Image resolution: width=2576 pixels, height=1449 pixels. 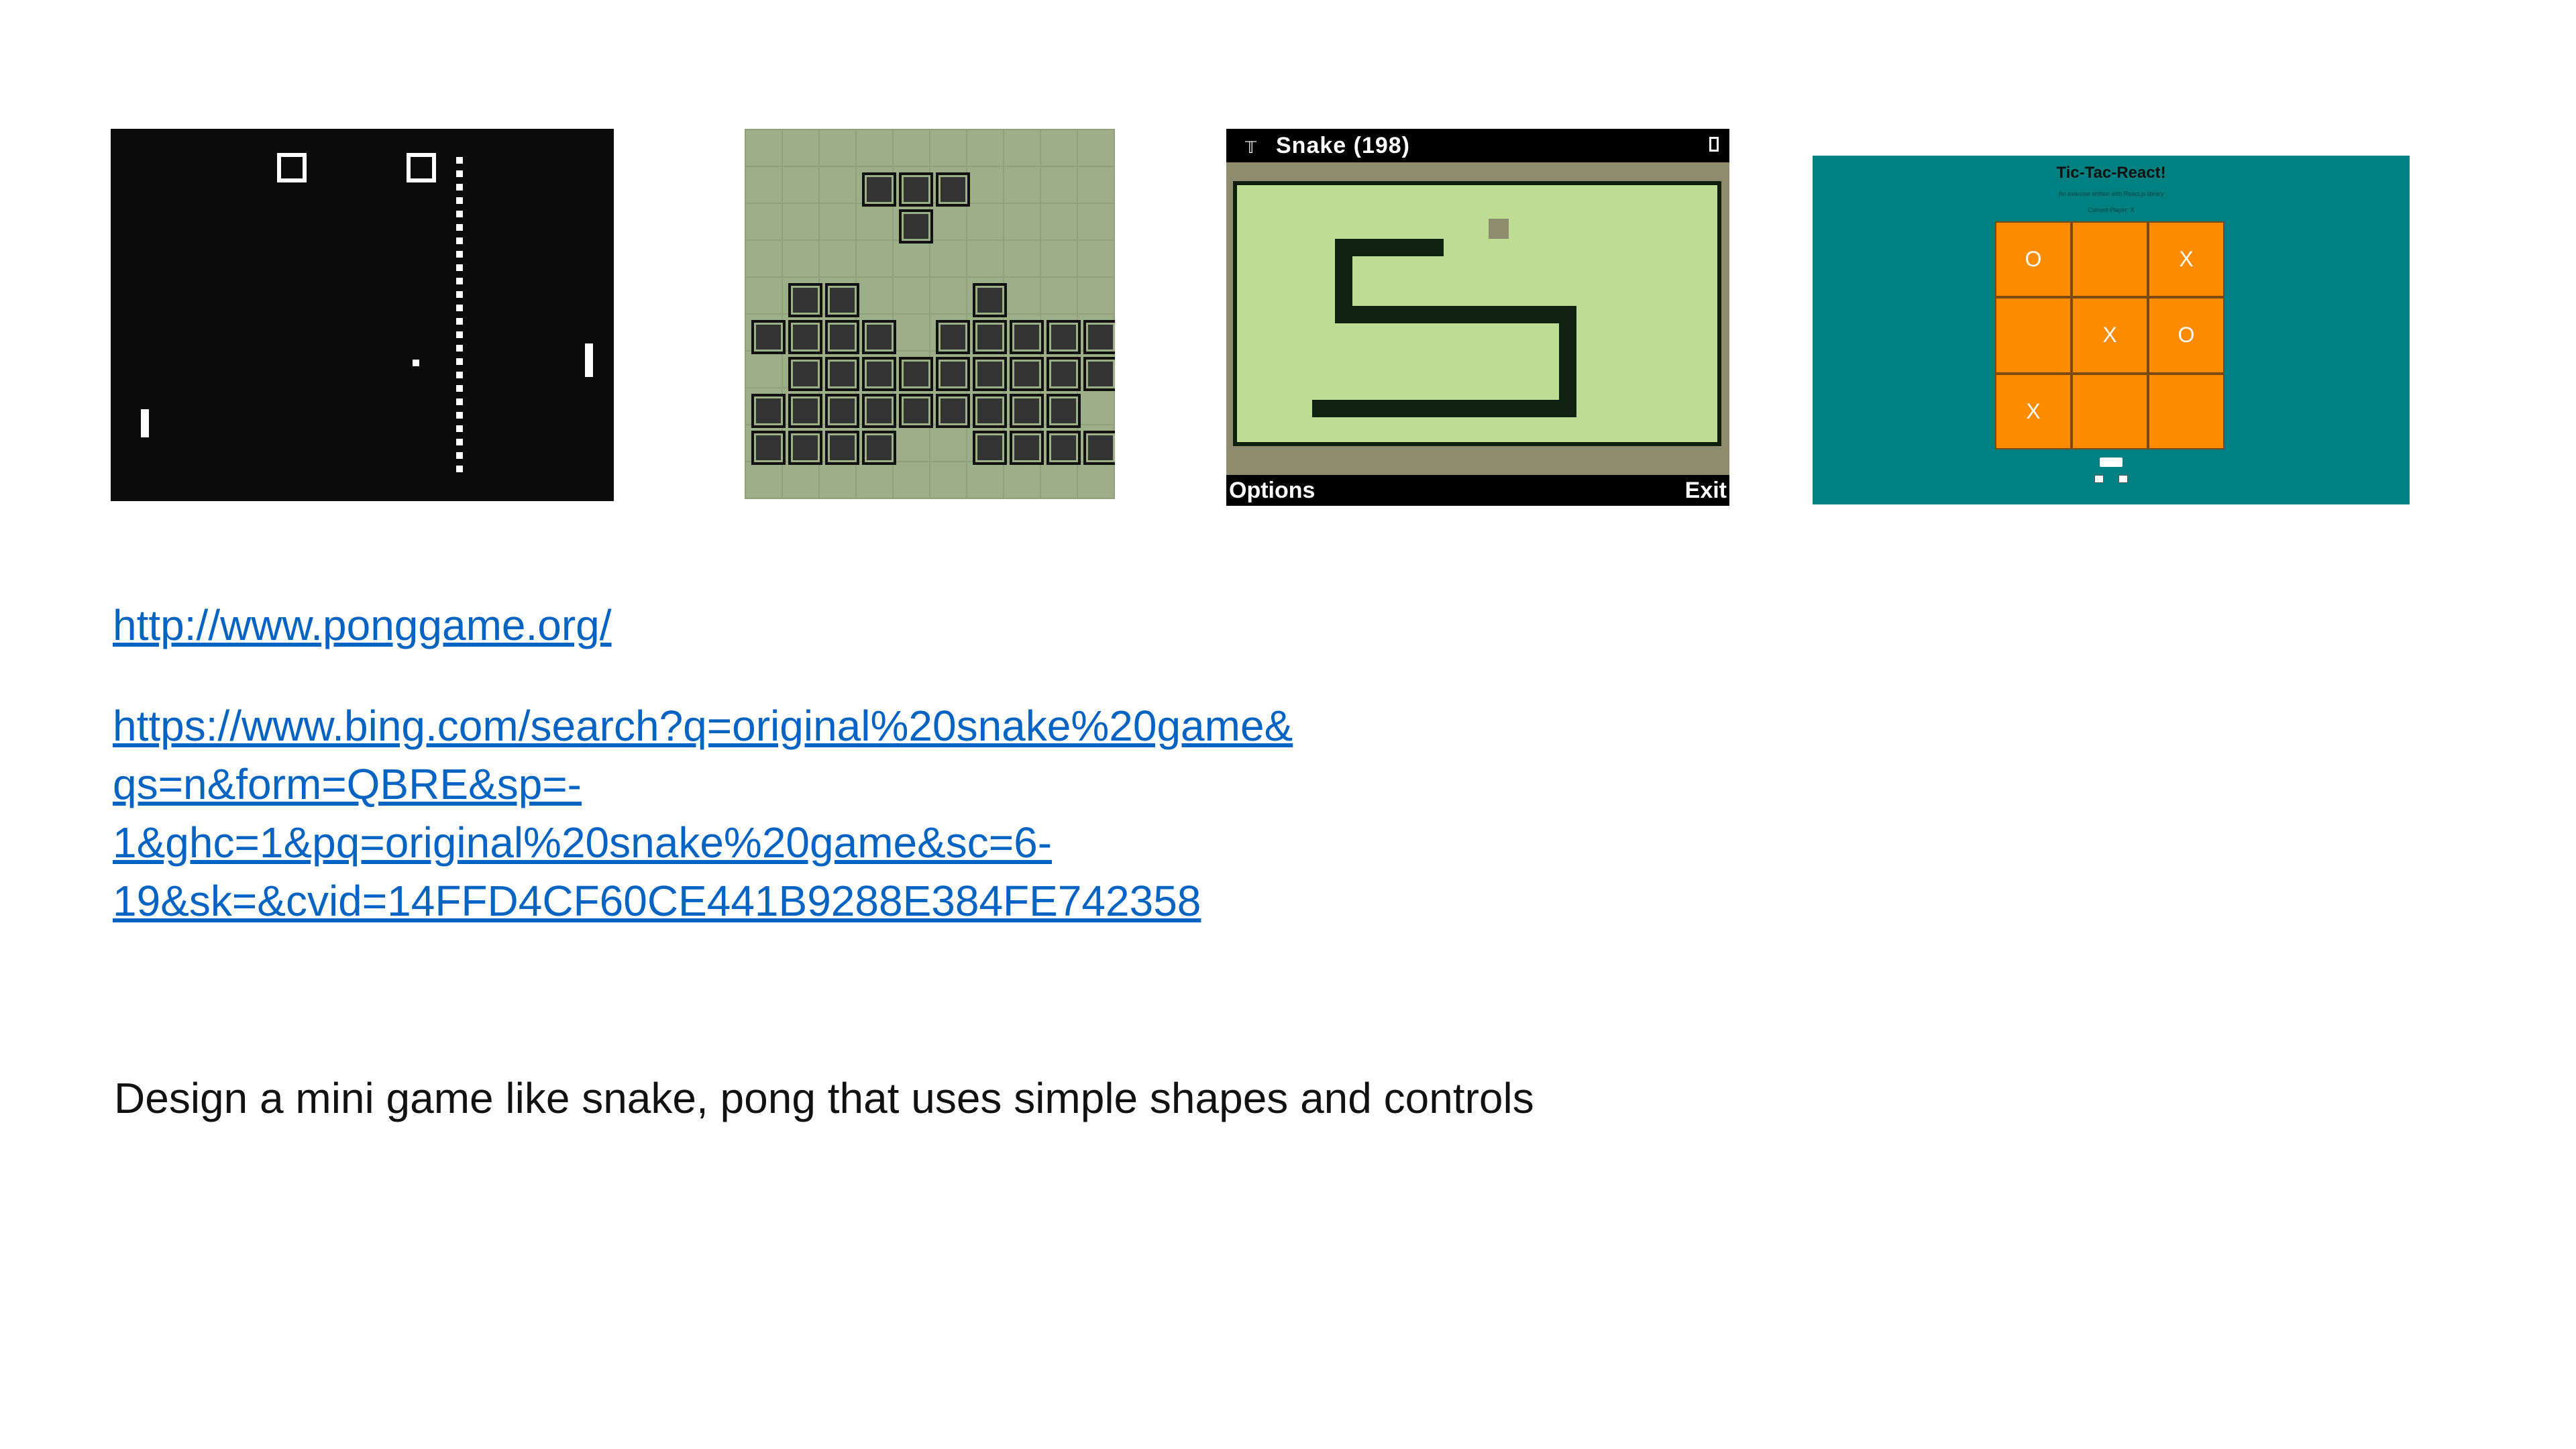 What do you see at coordinates (362, 625) in the screenshot?
I see `pong-link: http://www.ponggame.org/` at bounding box center [362, 625].